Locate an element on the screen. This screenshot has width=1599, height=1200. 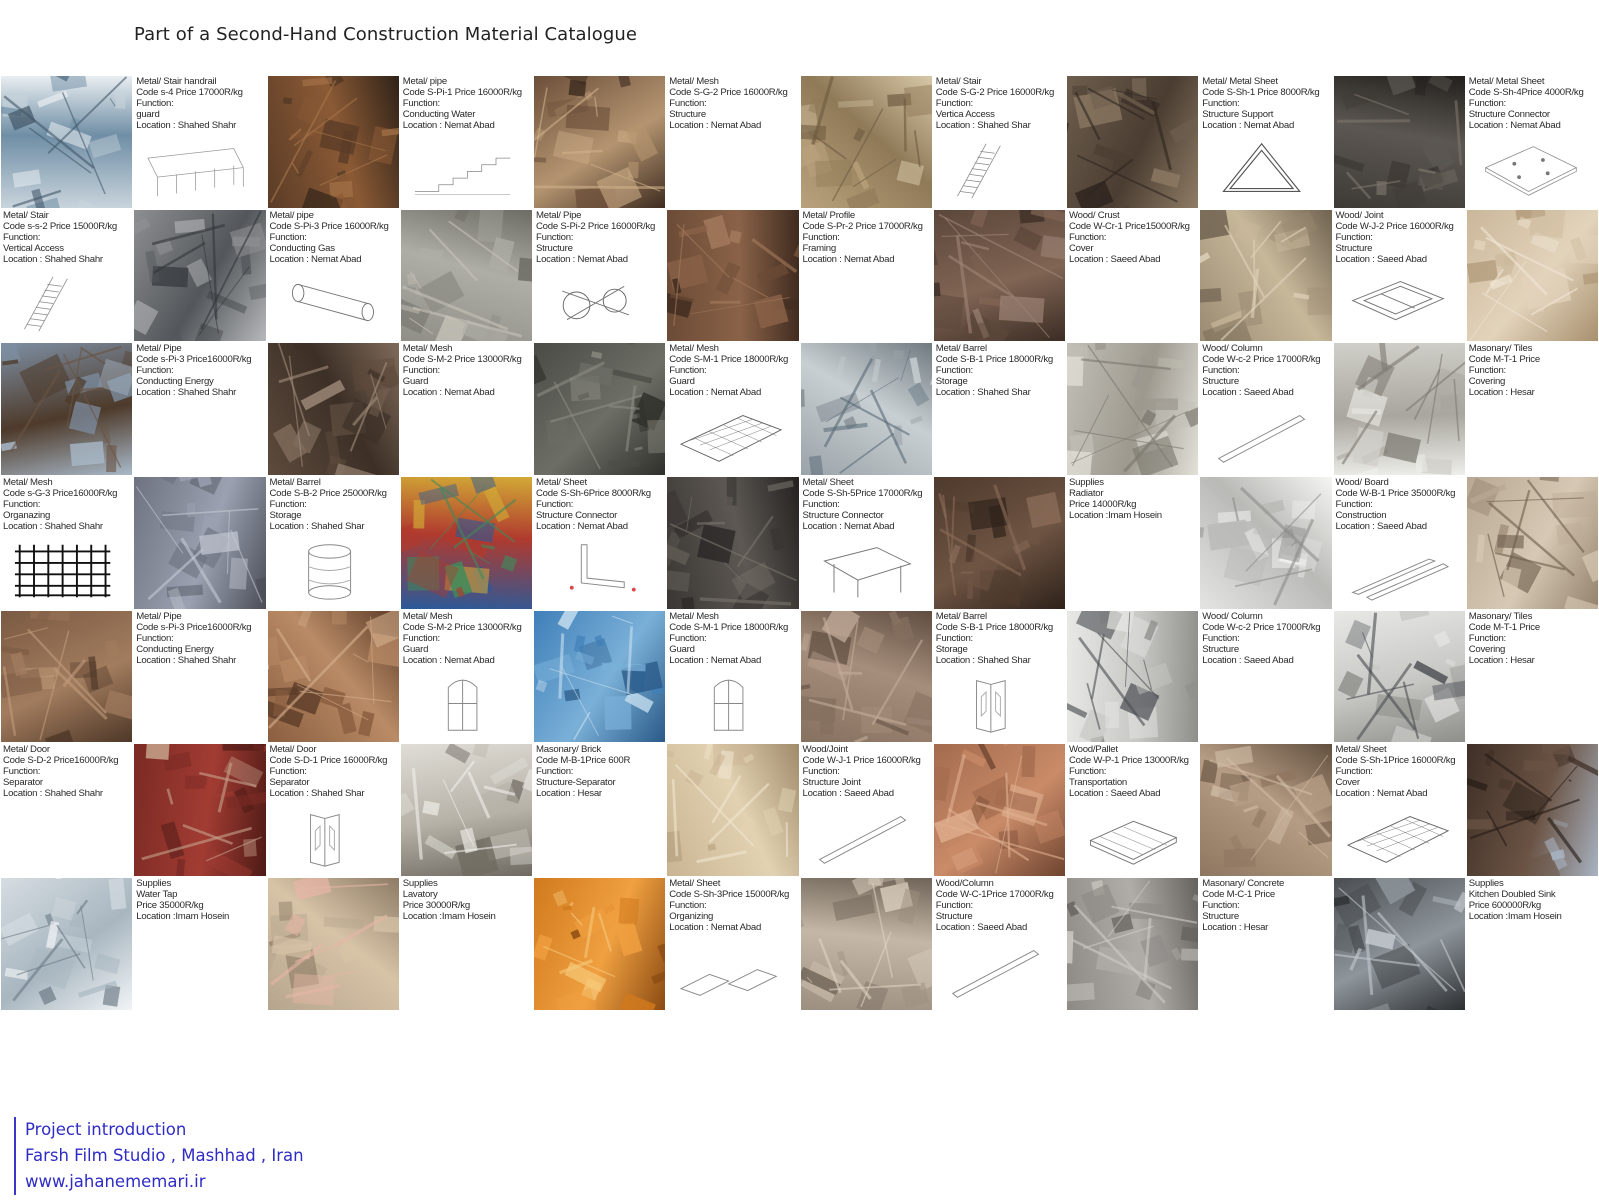
material-category: Wood/Column is located at coordinates (964, 884).